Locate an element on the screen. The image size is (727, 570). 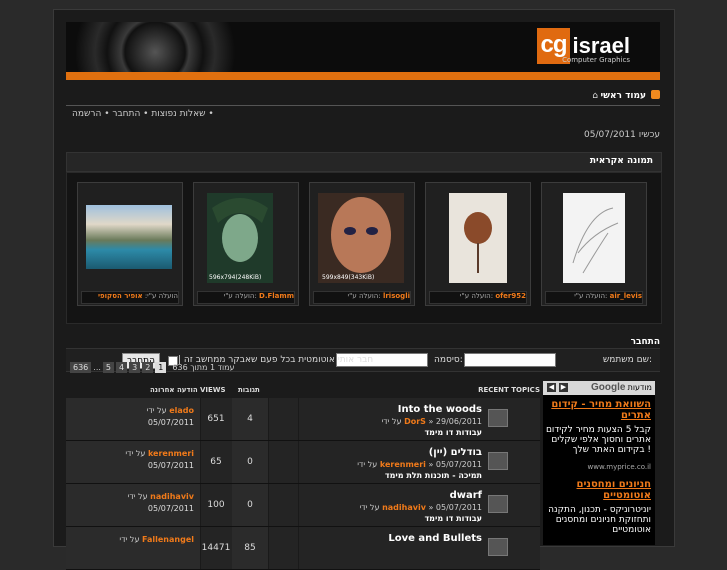
col-views: VIEWS is located at coordinates (213, 390).